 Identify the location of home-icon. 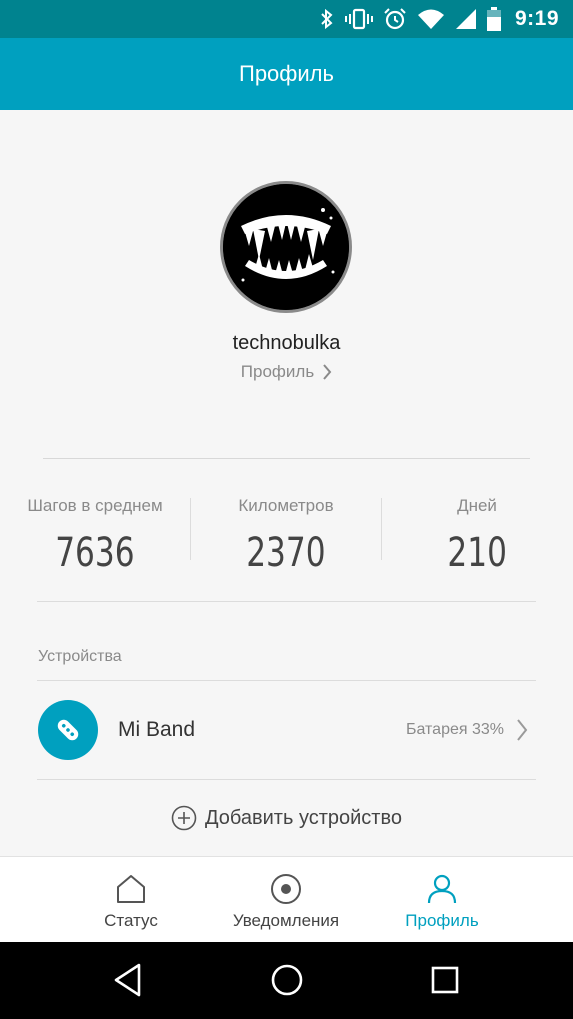
(131, 889).